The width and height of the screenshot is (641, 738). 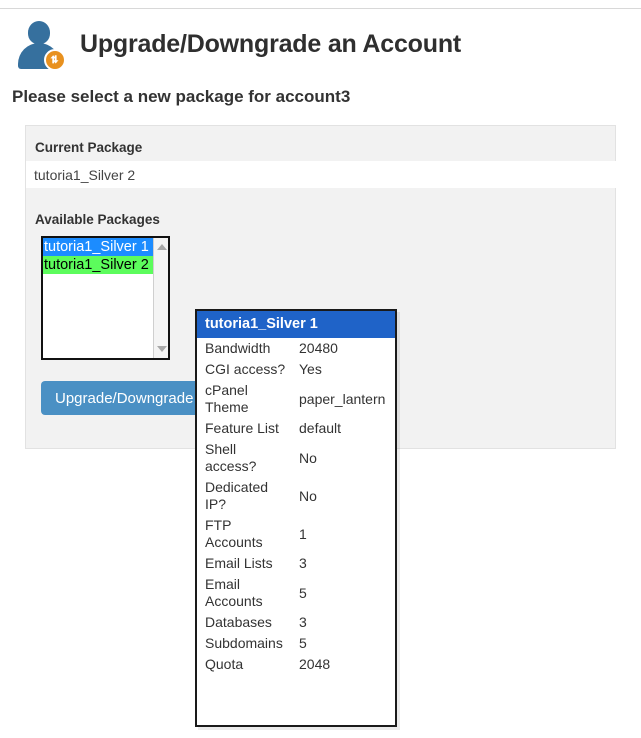 I want to click on scroll-up-icon, so click(x=161, y=247).